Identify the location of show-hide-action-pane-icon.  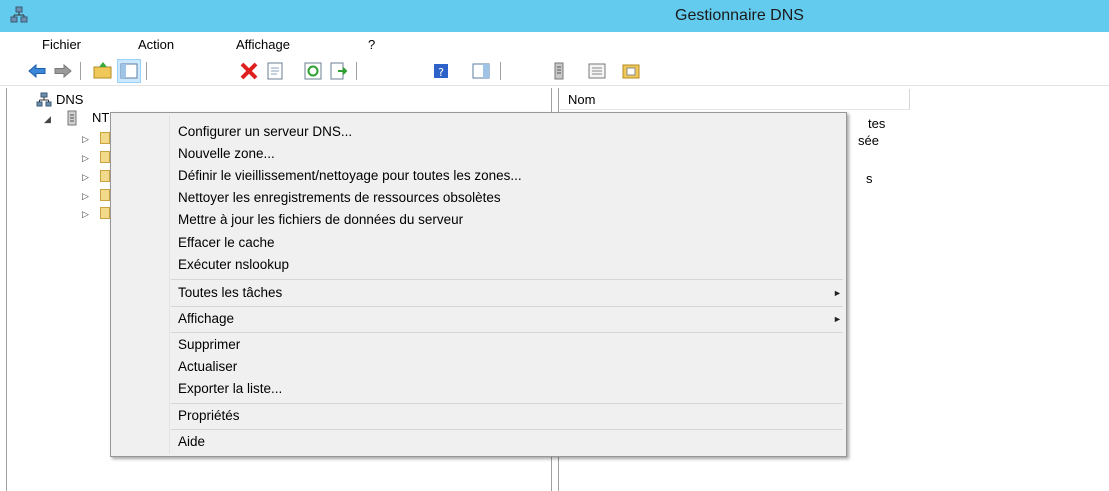
(481, 71).